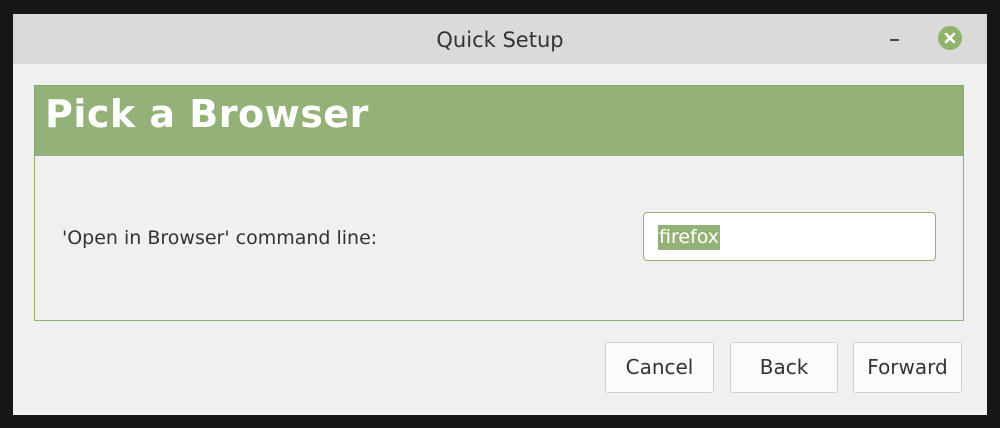  I want to click on browser-command-label: 'Open in Browser' command line:, so click(220, 238).